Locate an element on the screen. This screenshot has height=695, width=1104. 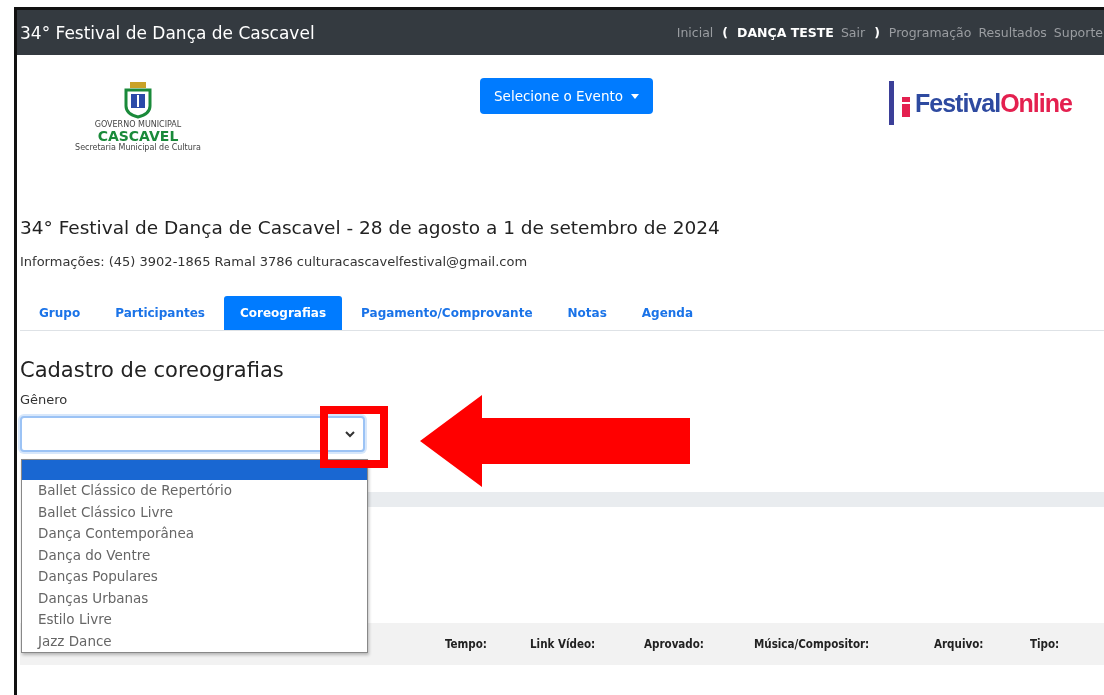
dropdown-option: Ballet Clássico de Repertório is located at coordinates (194, 491).